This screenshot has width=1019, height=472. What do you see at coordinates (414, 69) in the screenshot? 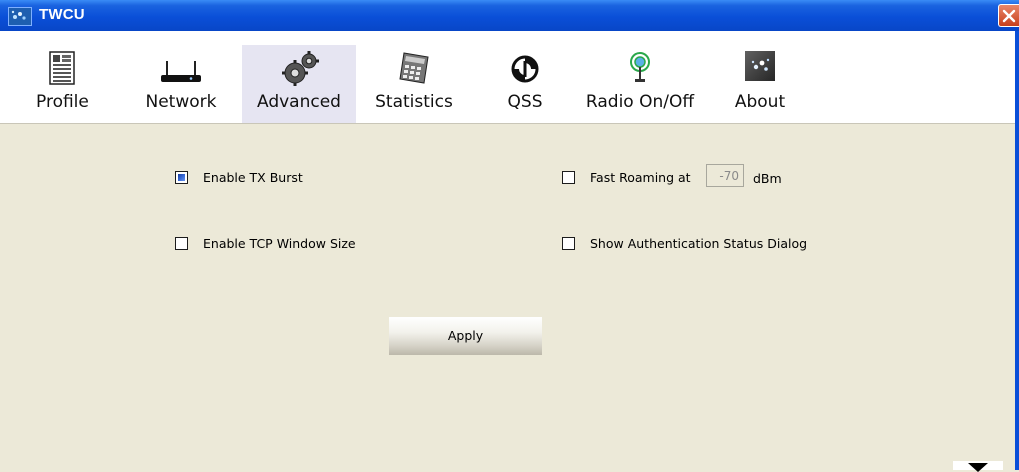
I see `calculator-icon` at bounding box center [414, 69].